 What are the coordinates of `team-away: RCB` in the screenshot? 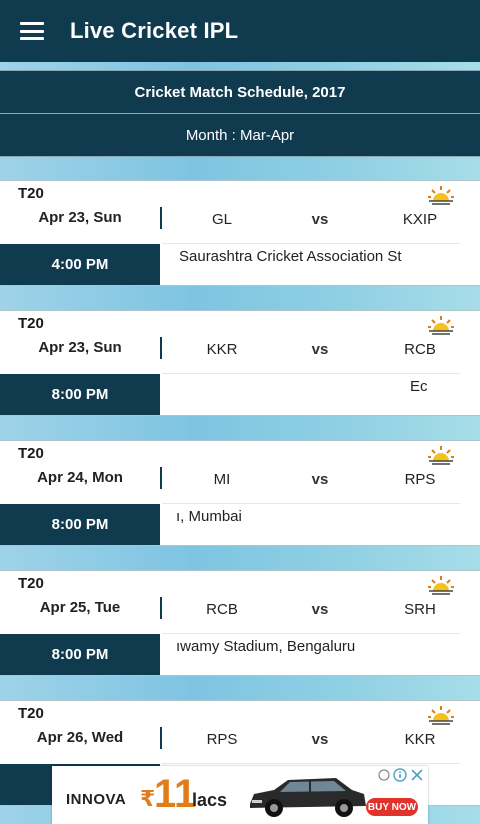 It's located at (420, 349).